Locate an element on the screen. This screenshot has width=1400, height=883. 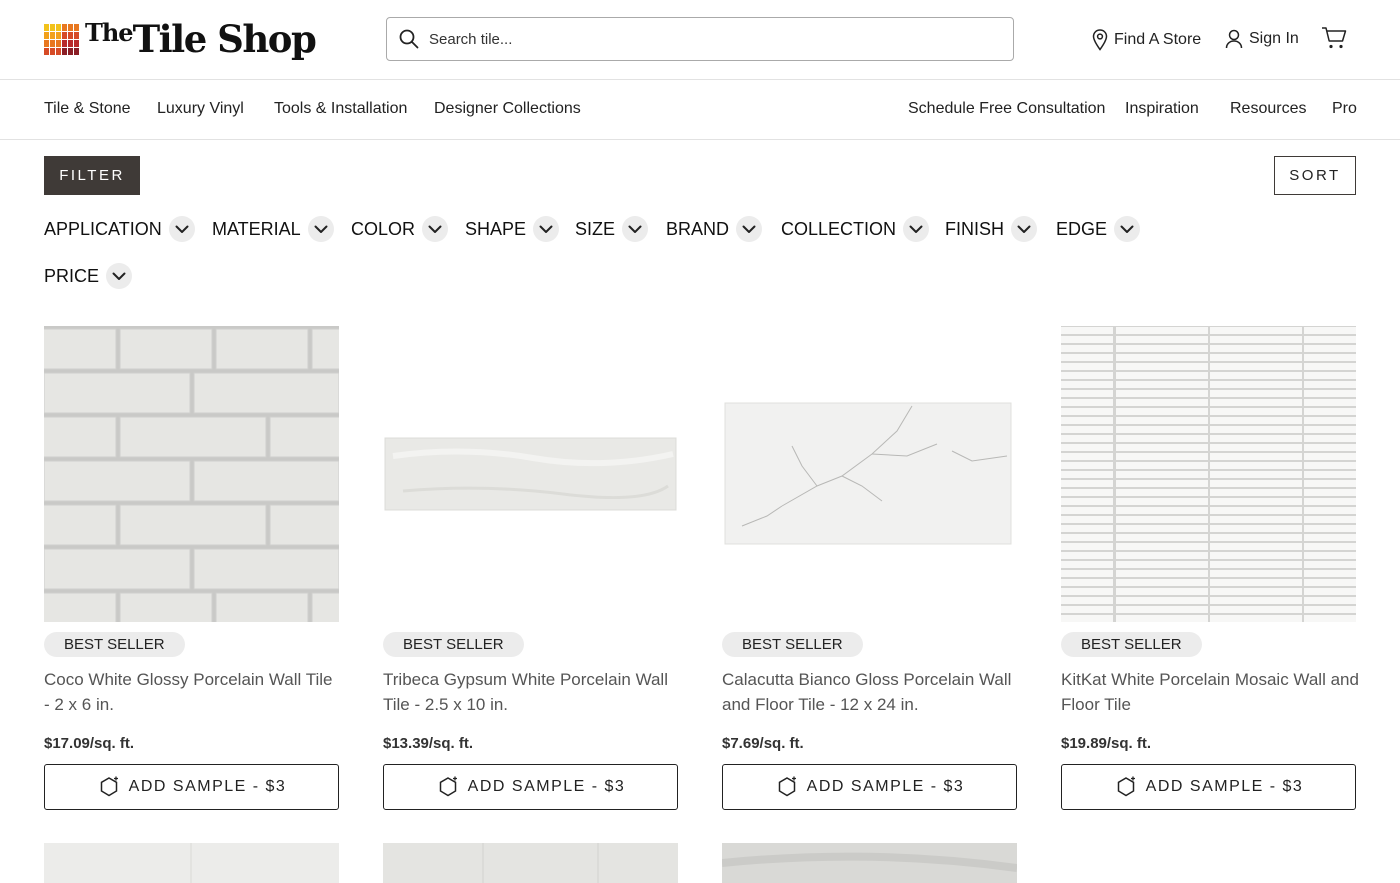
facet-color: COLOR is located at coordinates (400, 229).